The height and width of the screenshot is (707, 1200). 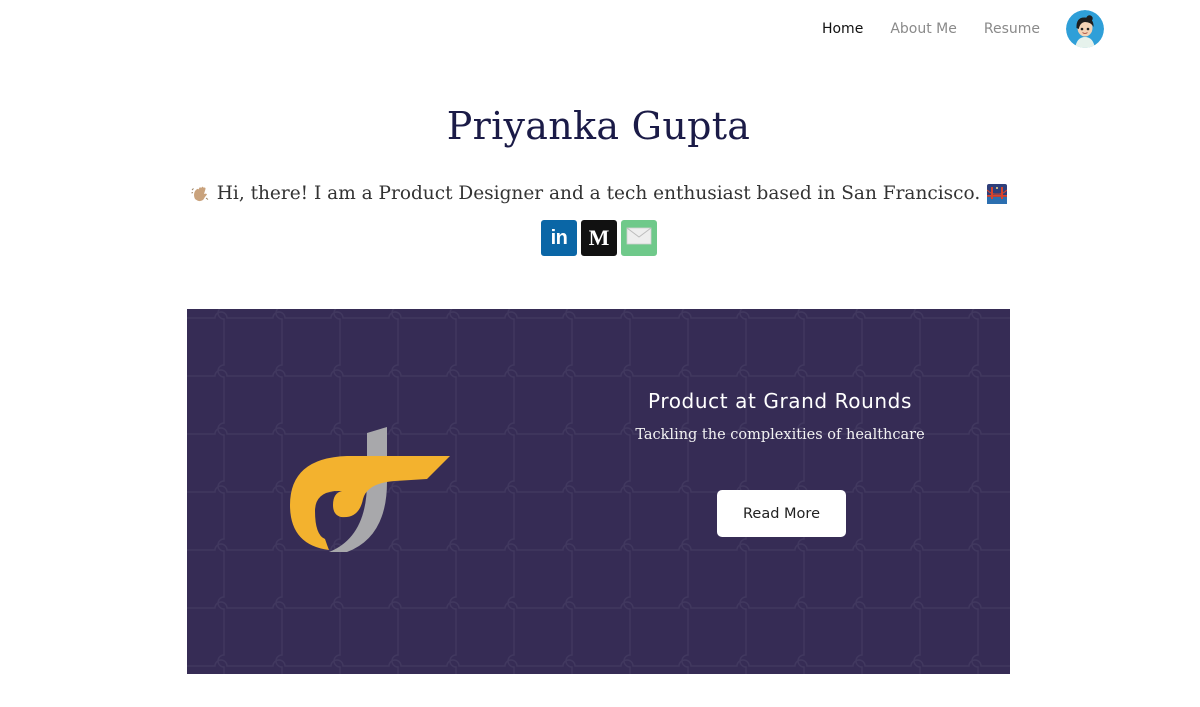 I want to click on card-title: Product at Grand Rounds, so click(x=780, y=401).